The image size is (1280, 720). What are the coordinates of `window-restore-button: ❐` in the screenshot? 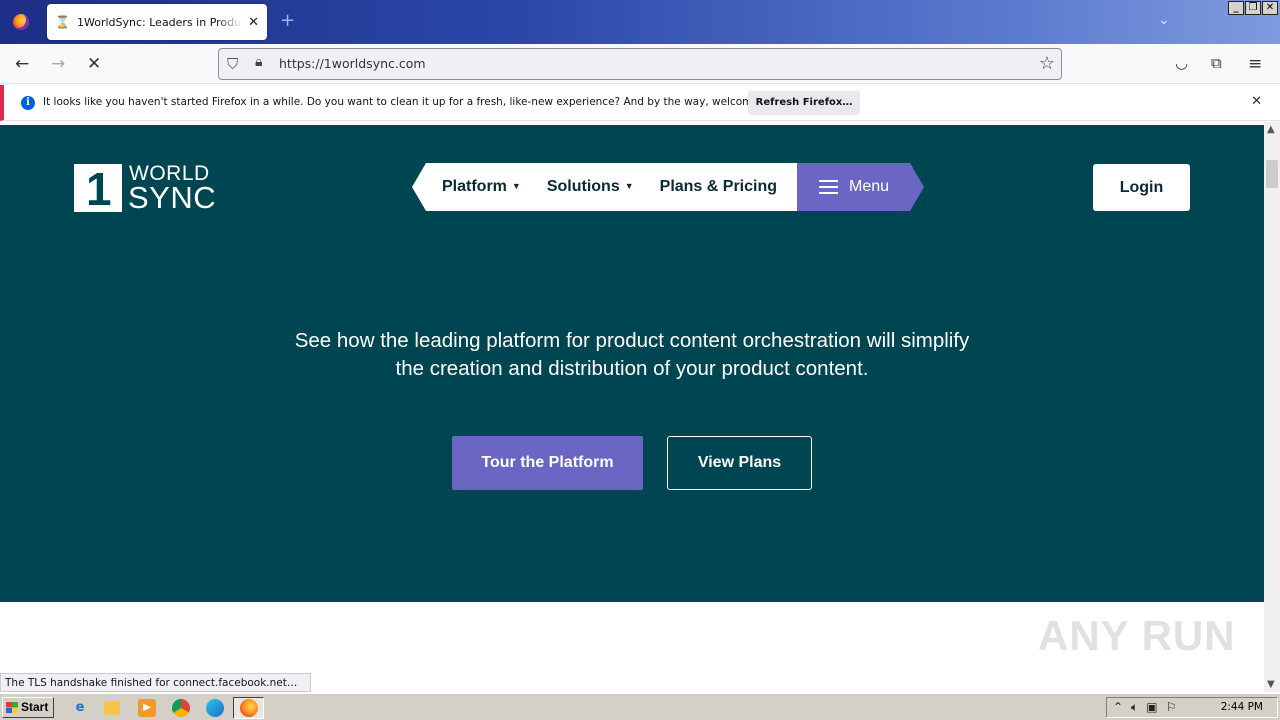 It's located at (1253, 8).